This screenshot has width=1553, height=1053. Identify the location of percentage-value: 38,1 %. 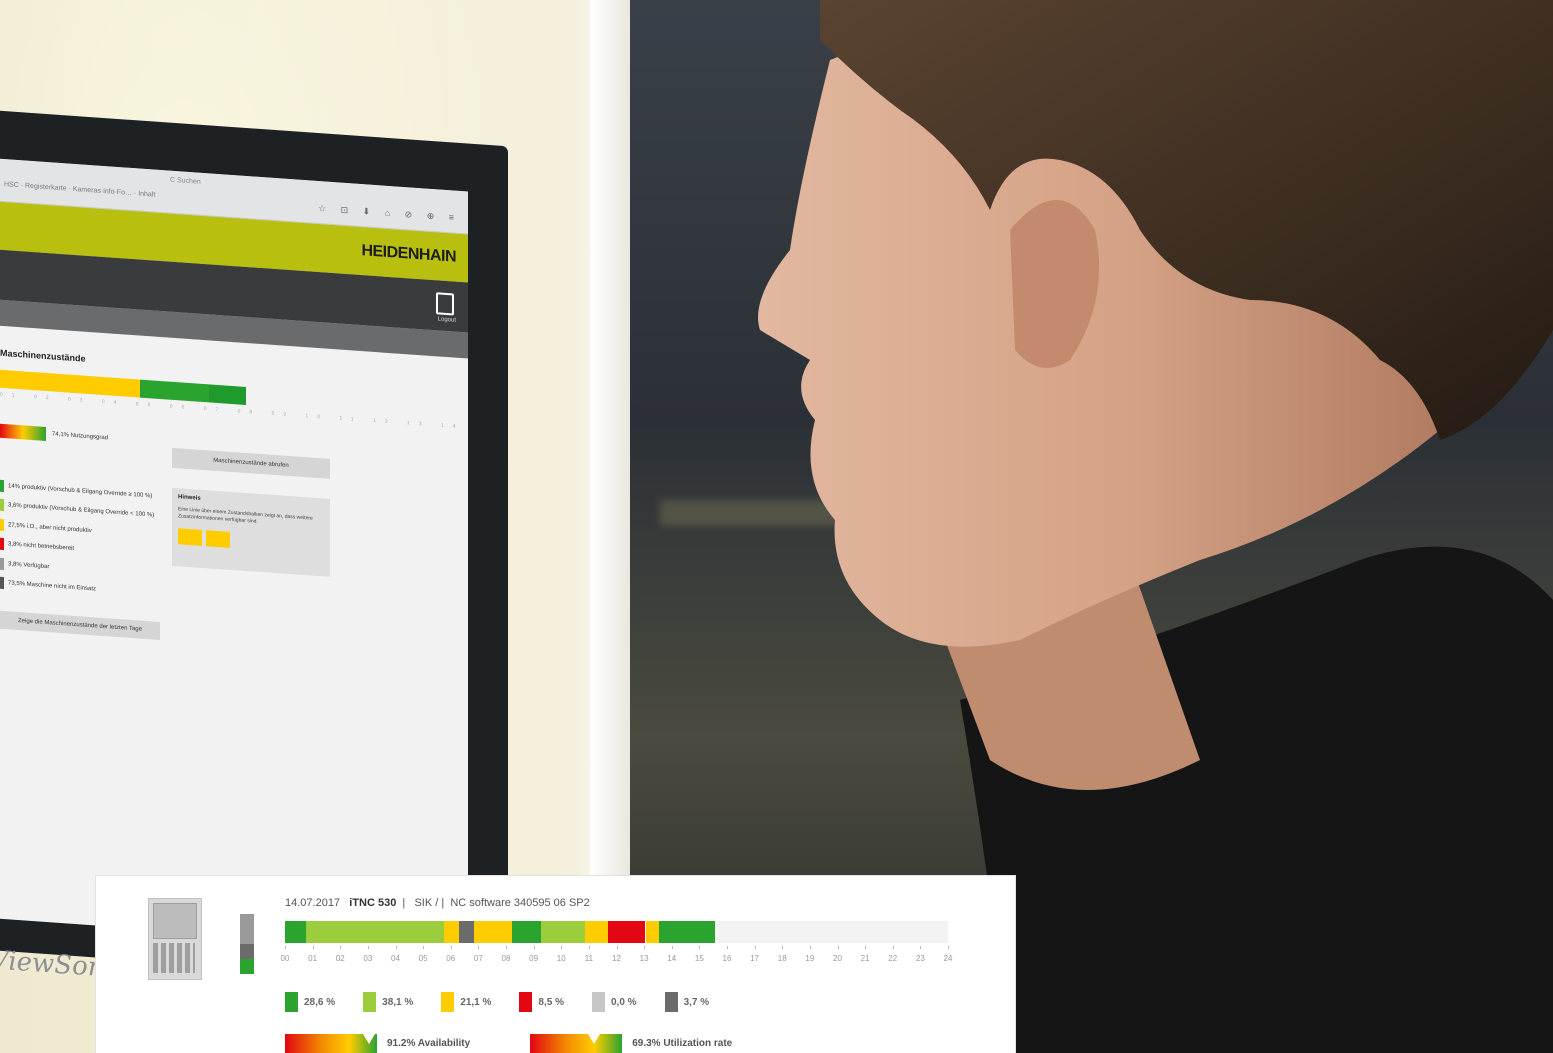
(398, 1002).